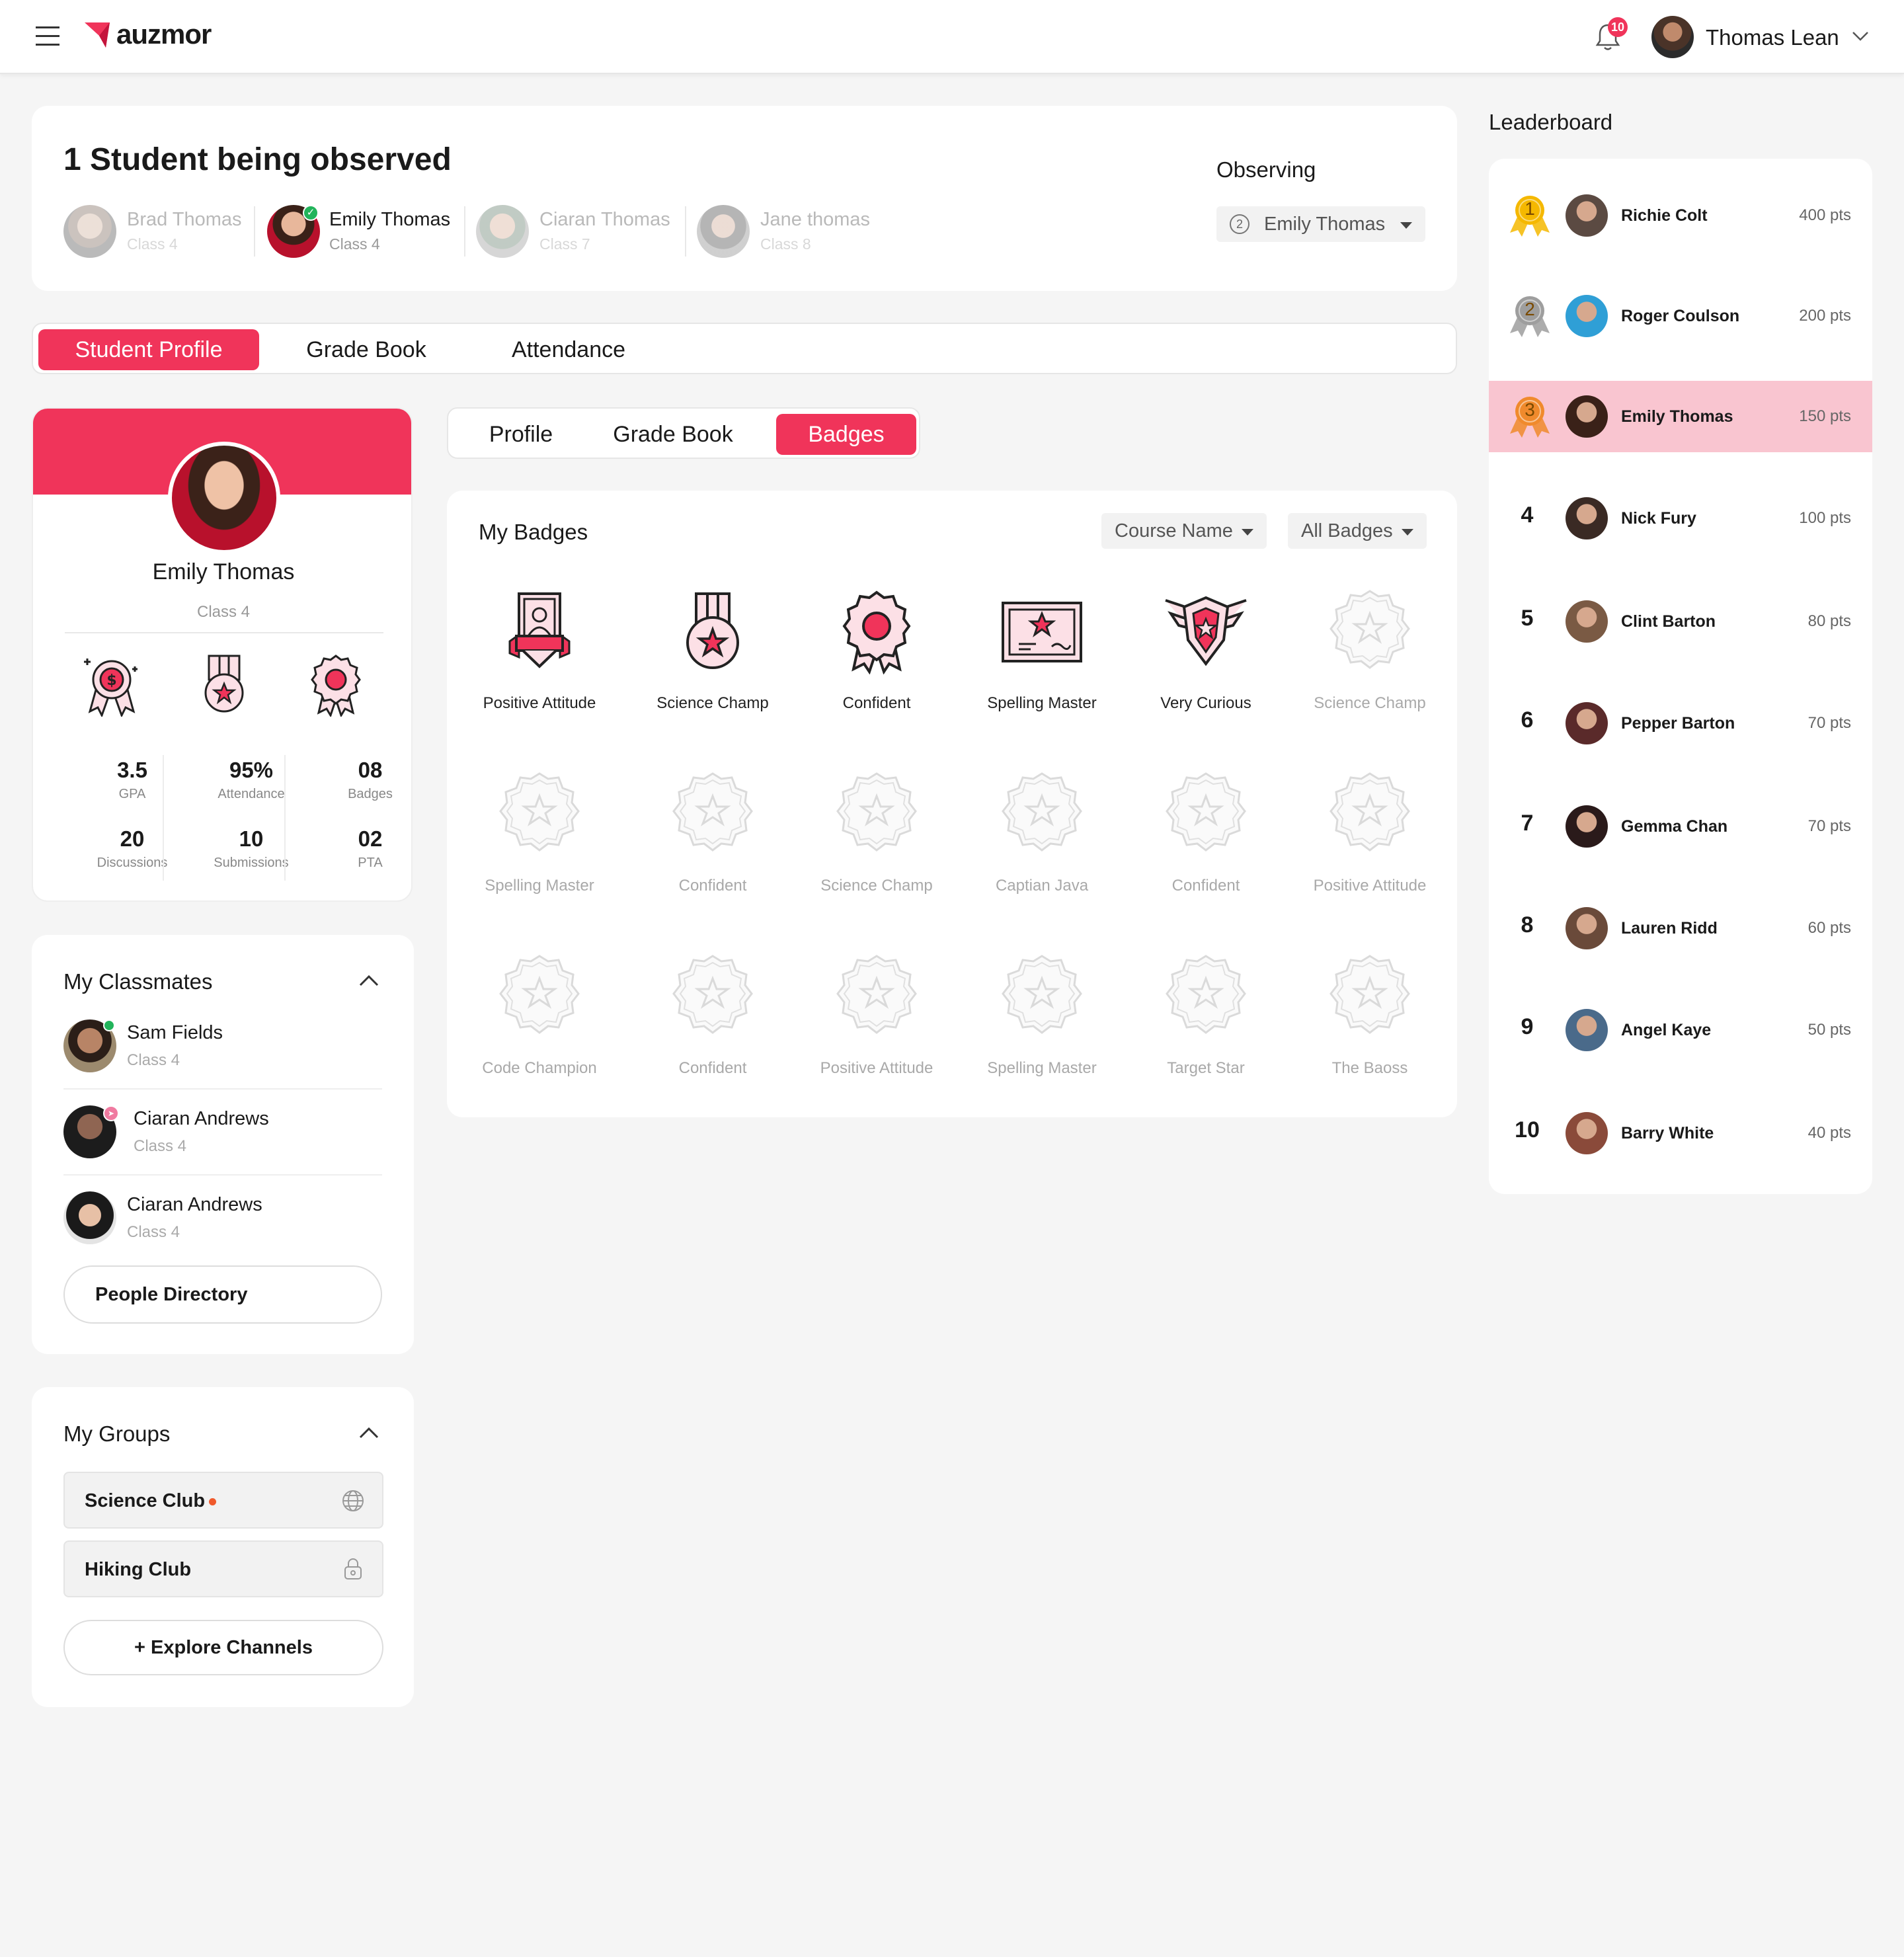  I want to click on people-directory-button: People Directory, so click(222, 1294).